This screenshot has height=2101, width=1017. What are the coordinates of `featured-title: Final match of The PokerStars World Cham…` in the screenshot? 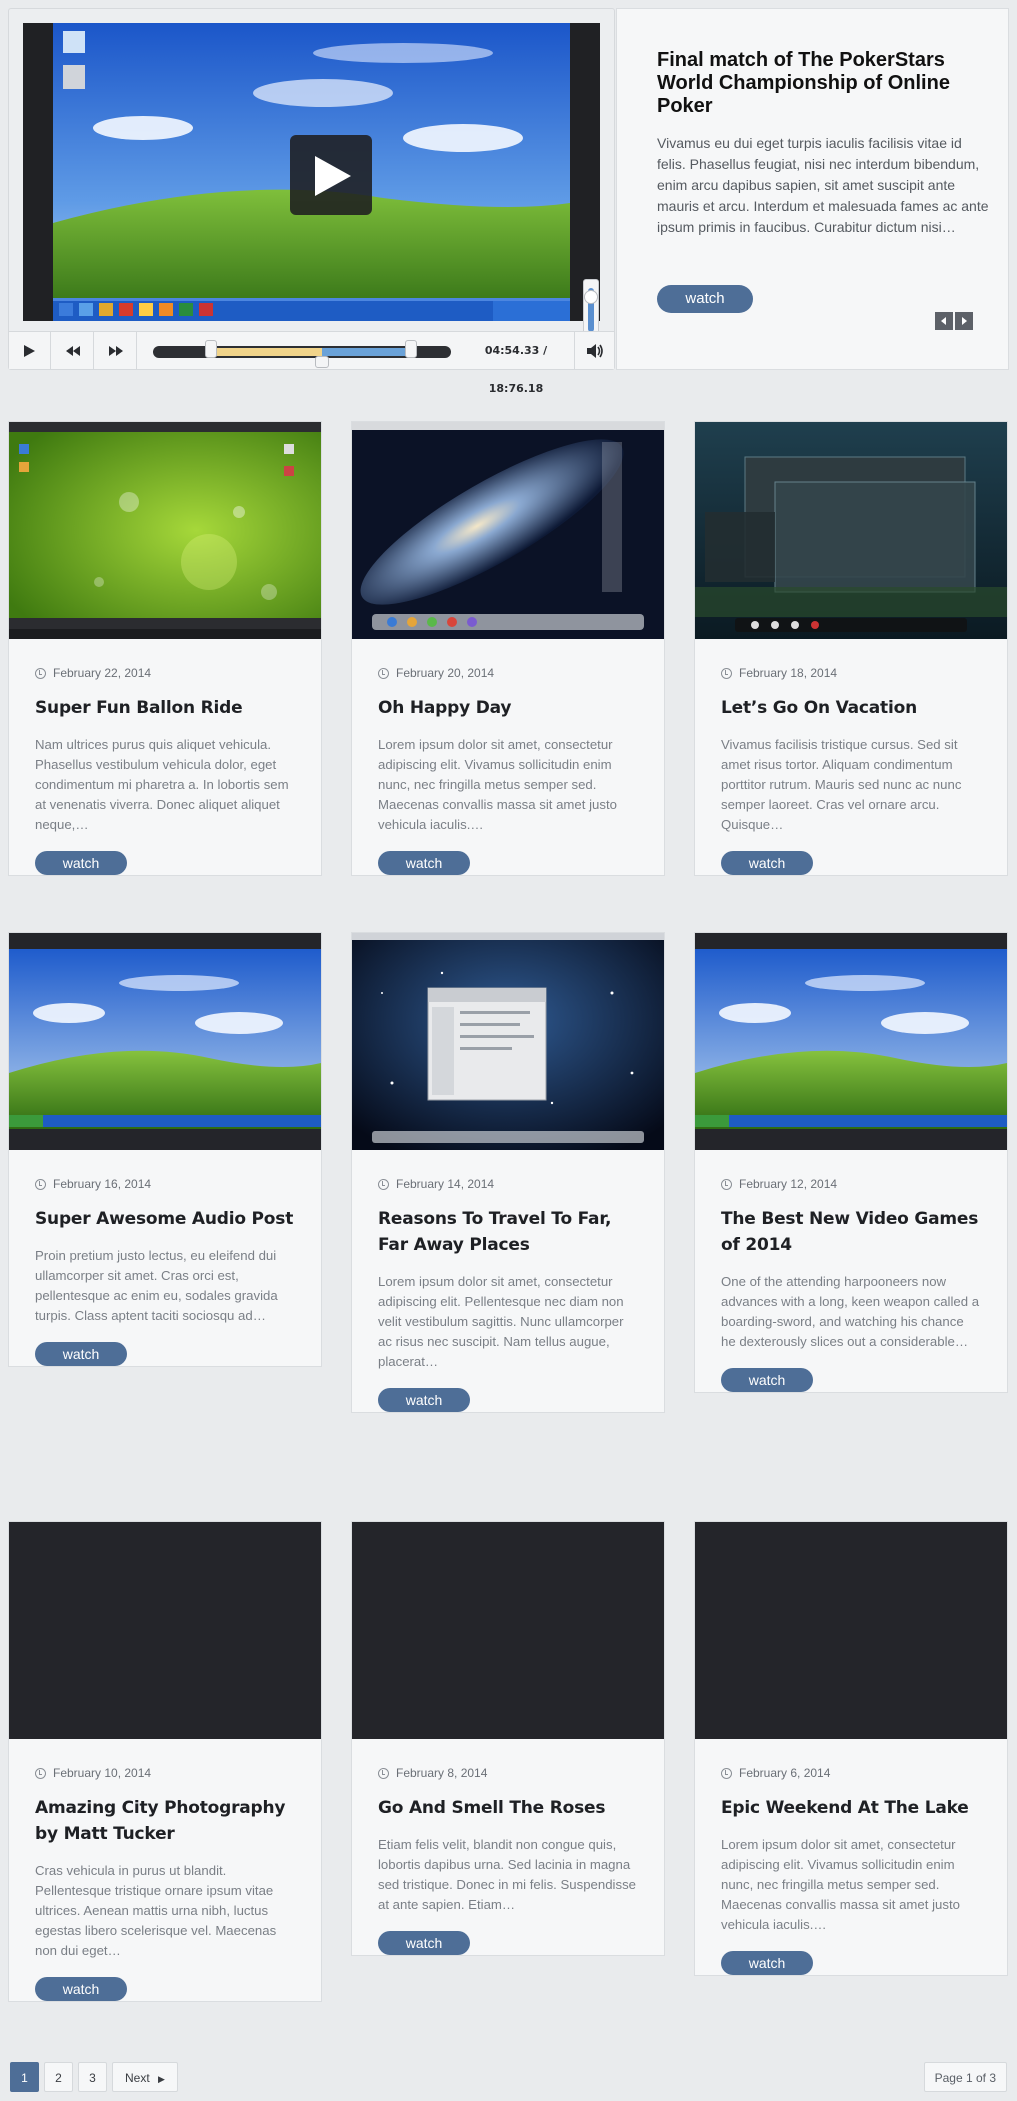 It's located at (827, 83).